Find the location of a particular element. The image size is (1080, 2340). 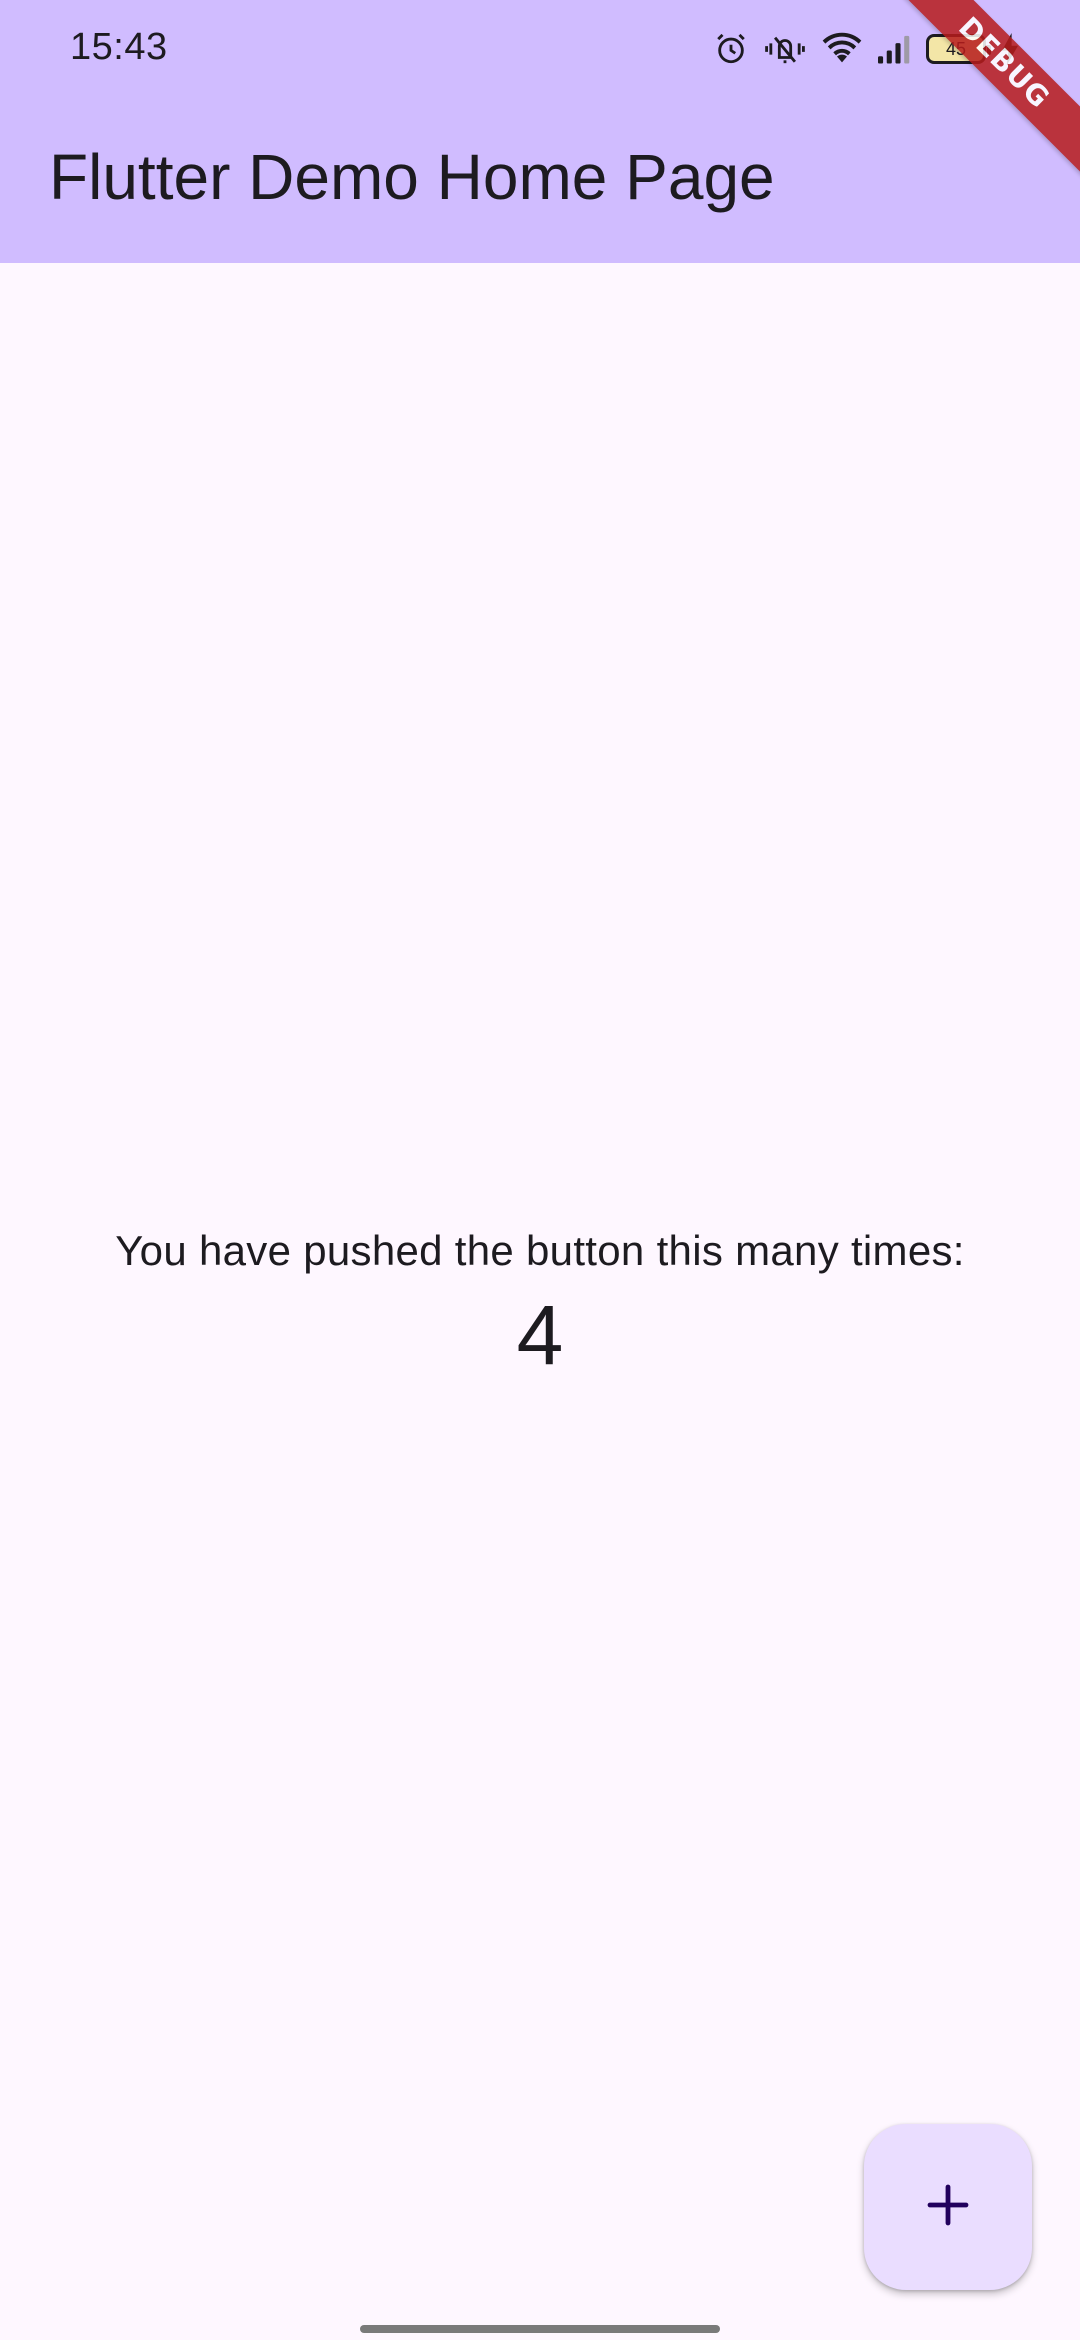

home-indicator is located at coordinates (540, 2329).